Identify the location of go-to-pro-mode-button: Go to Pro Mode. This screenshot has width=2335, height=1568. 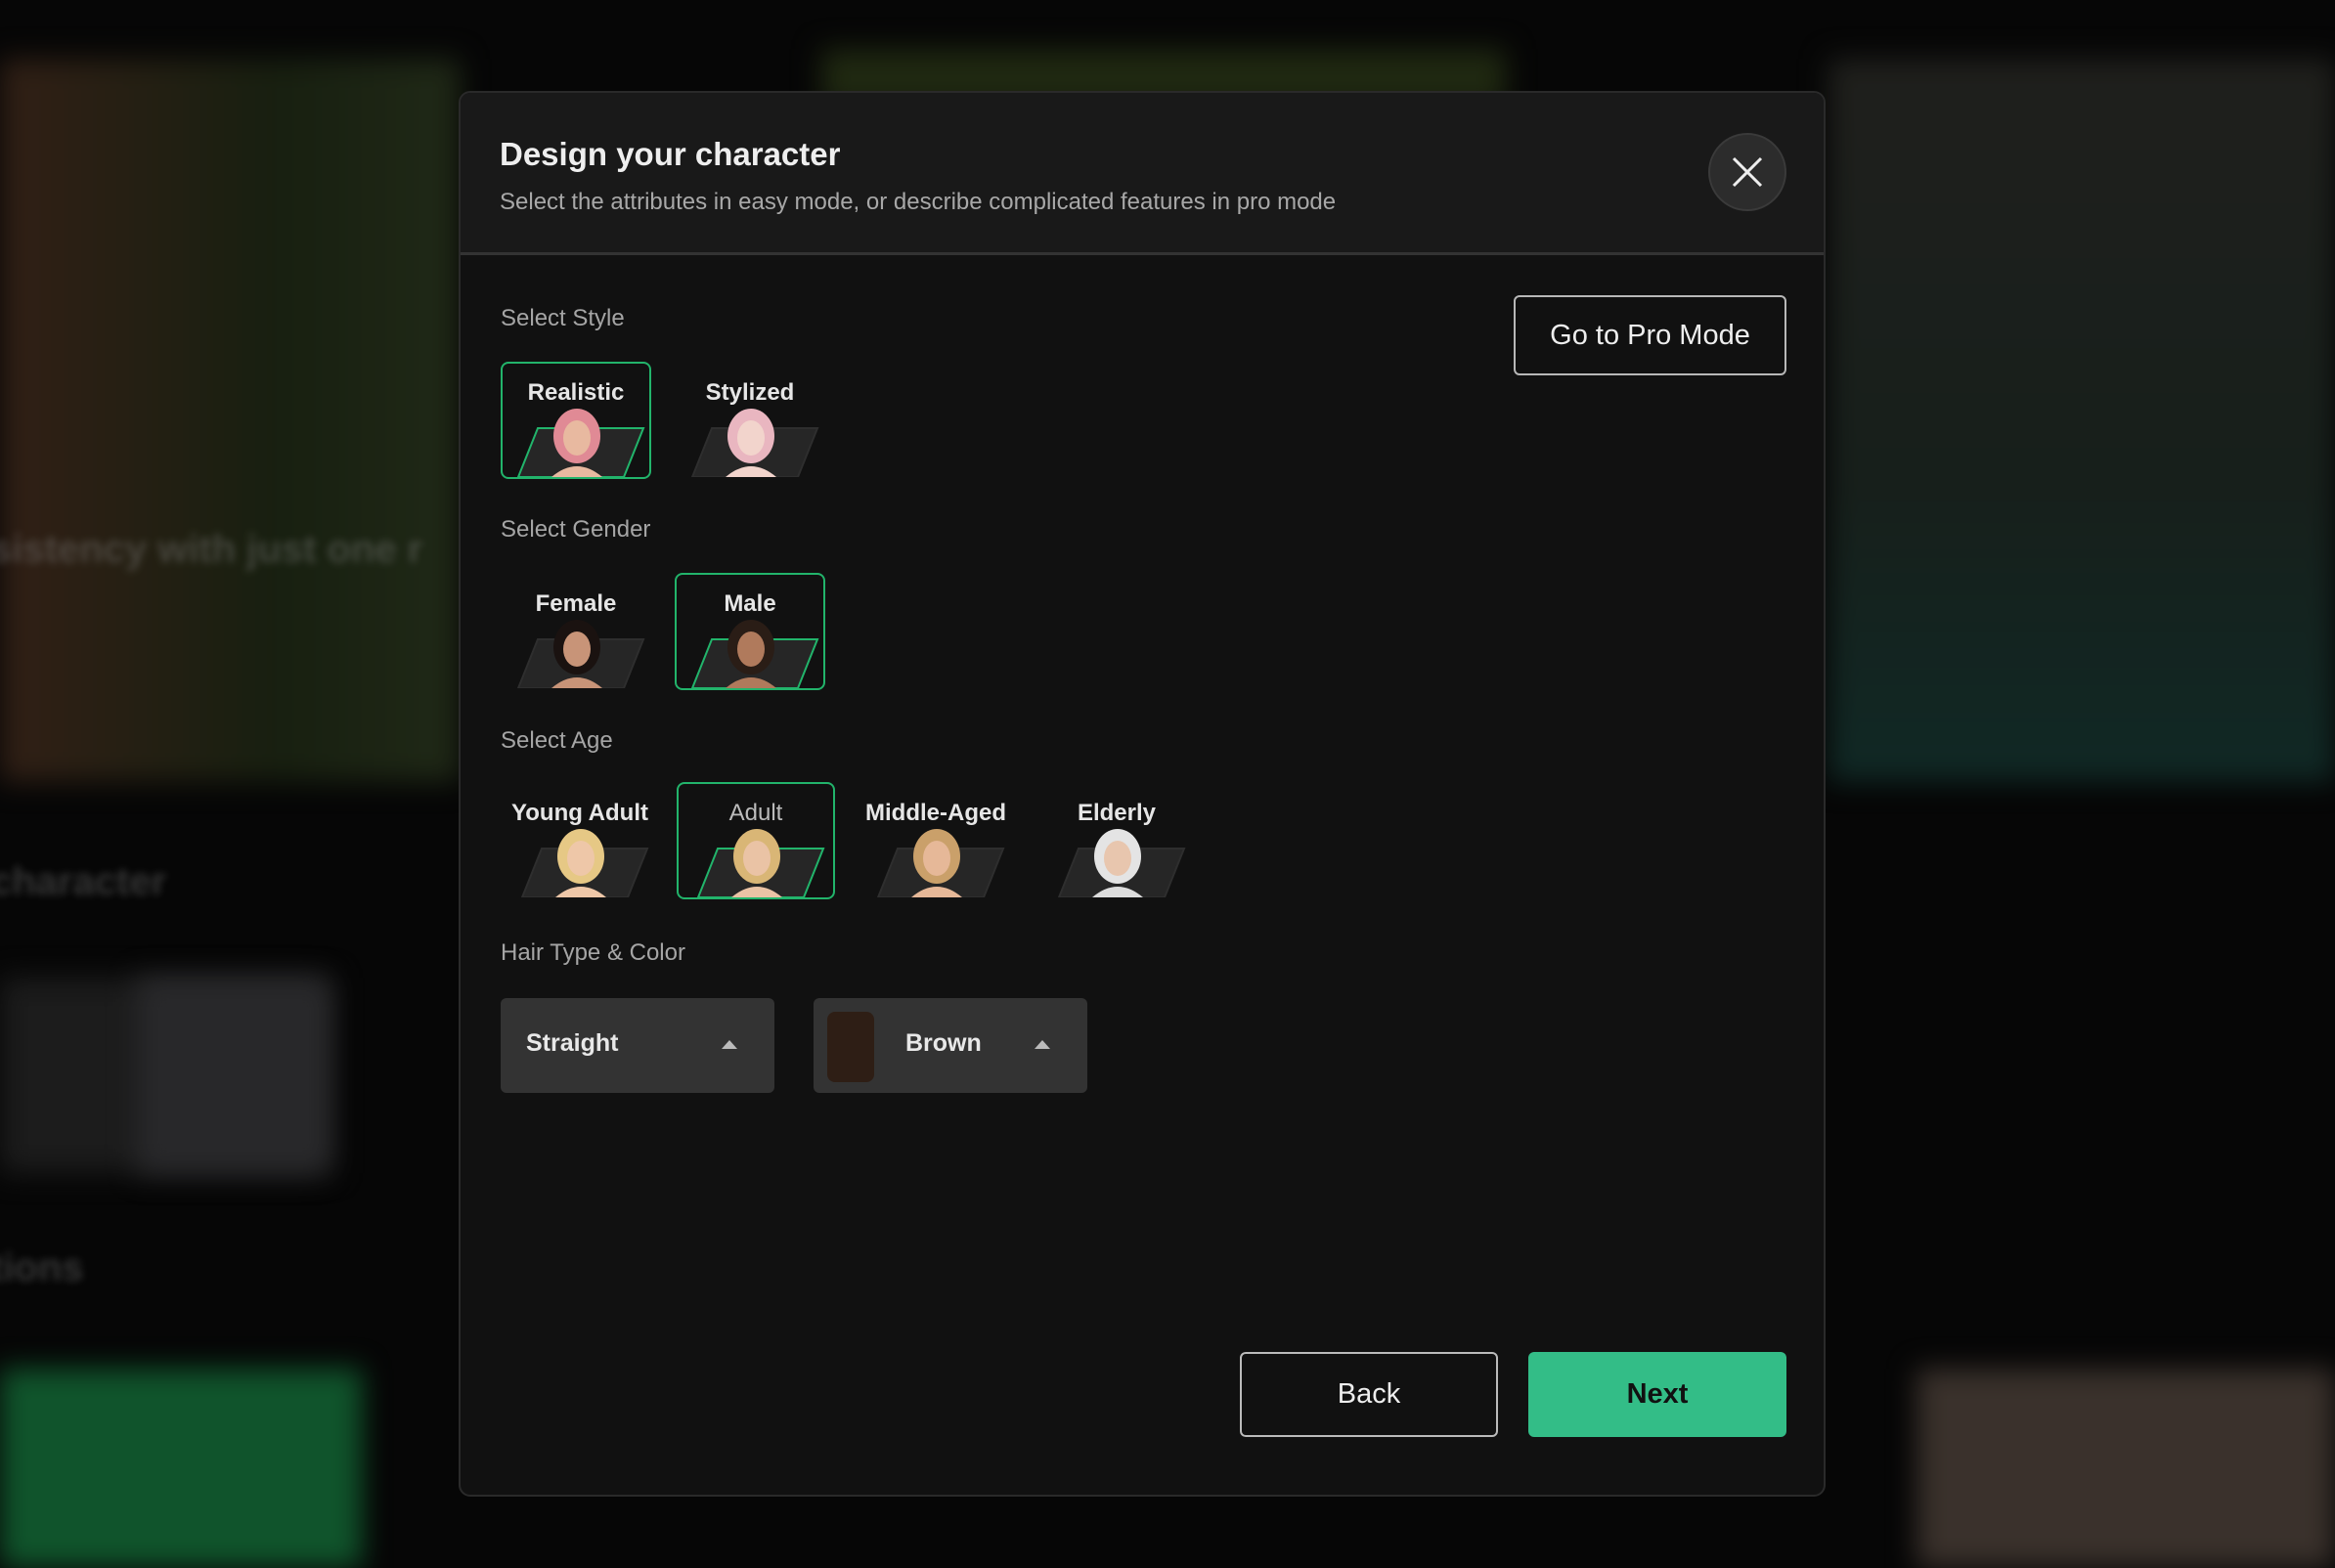
(1650, 335).